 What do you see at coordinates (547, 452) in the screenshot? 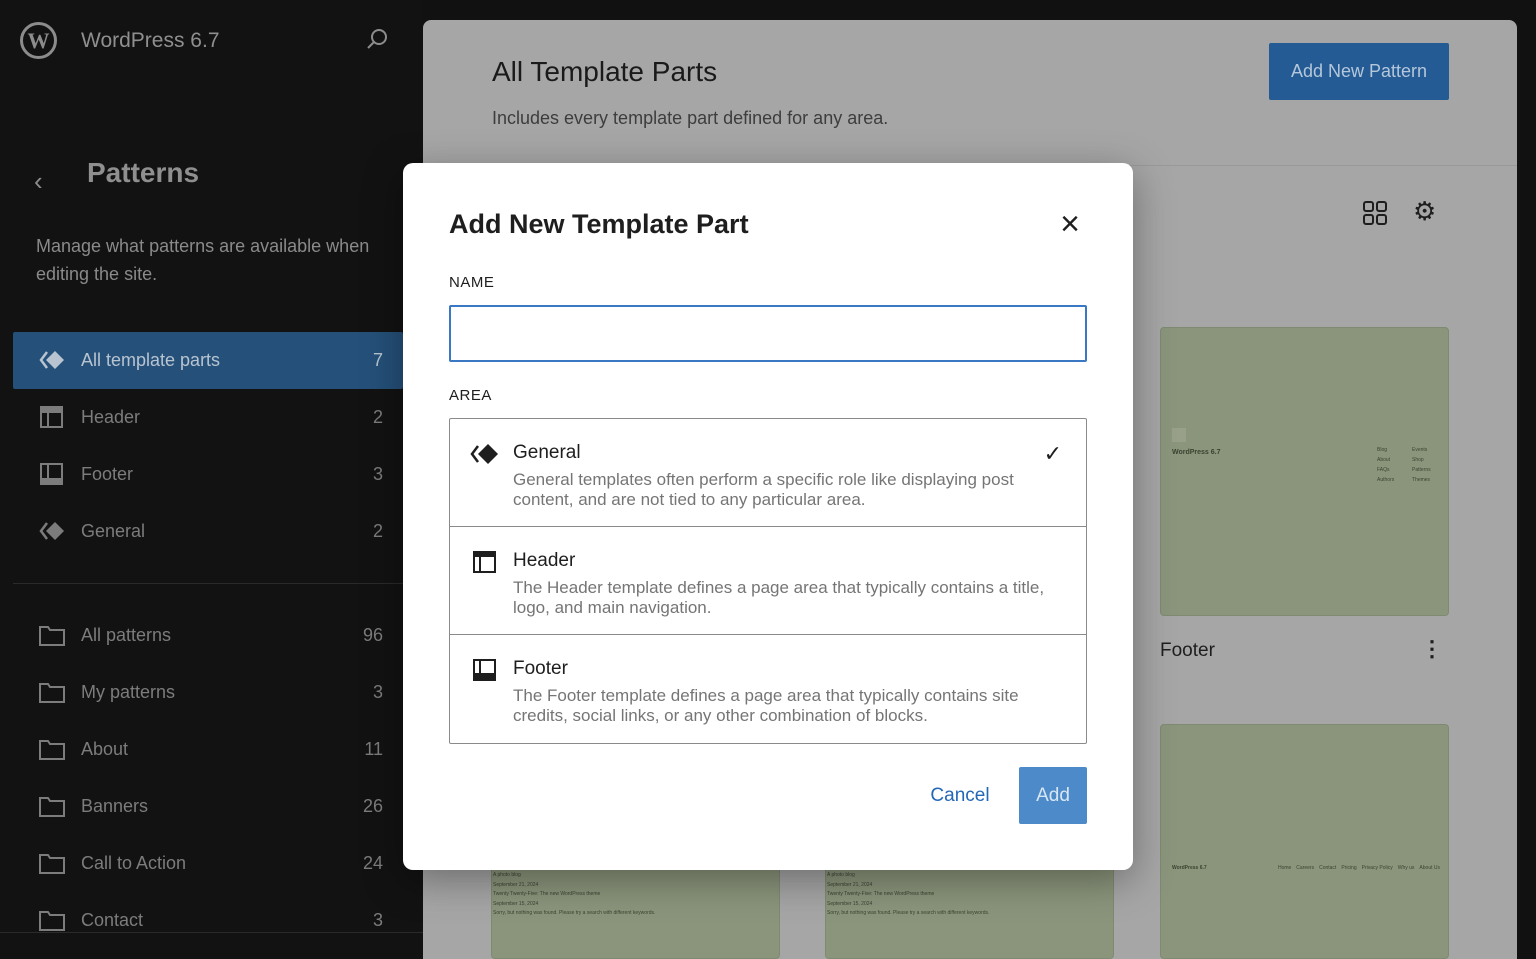
I see `option-name: General` at bounding box center [547, 452].